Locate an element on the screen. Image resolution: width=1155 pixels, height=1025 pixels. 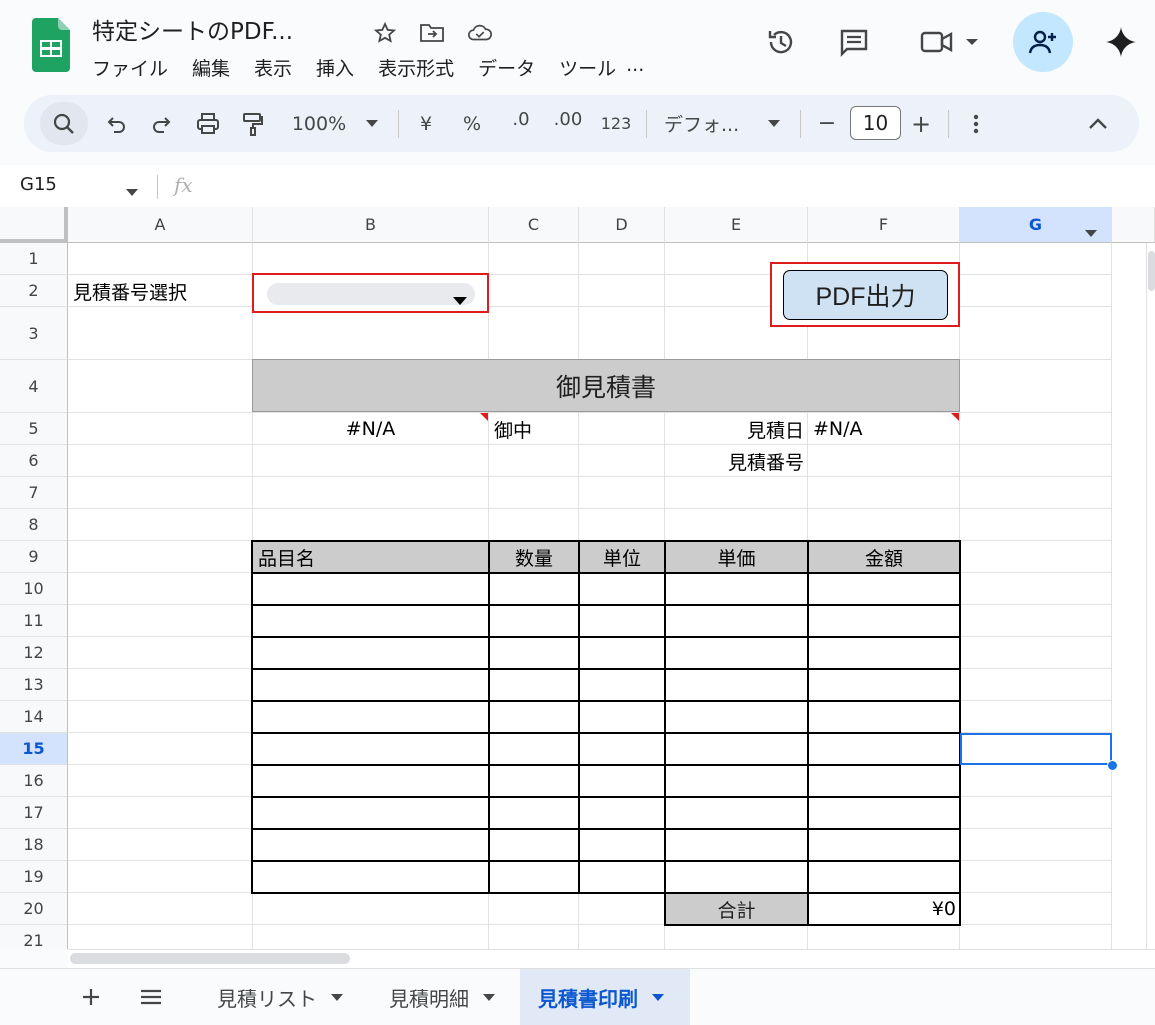
sheet-tab-label: 見積書印刷 is located at coordinates (588, 998).